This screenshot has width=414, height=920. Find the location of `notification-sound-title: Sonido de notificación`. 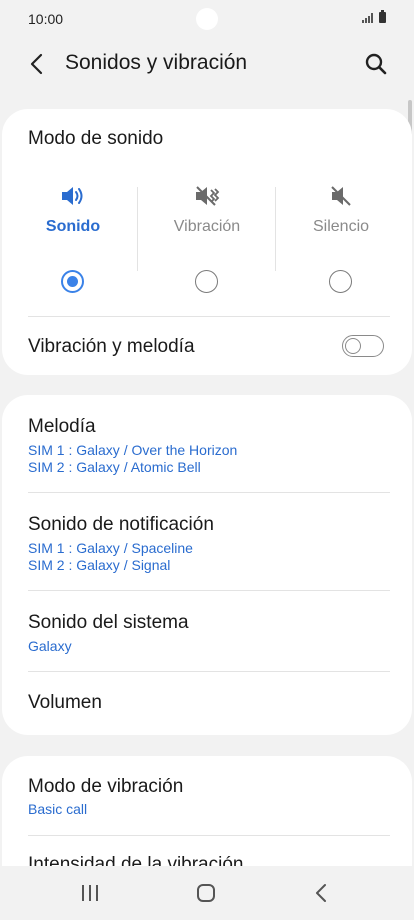

notification-sound-title: Sonido de notificación is located at coordinates (121, 524).